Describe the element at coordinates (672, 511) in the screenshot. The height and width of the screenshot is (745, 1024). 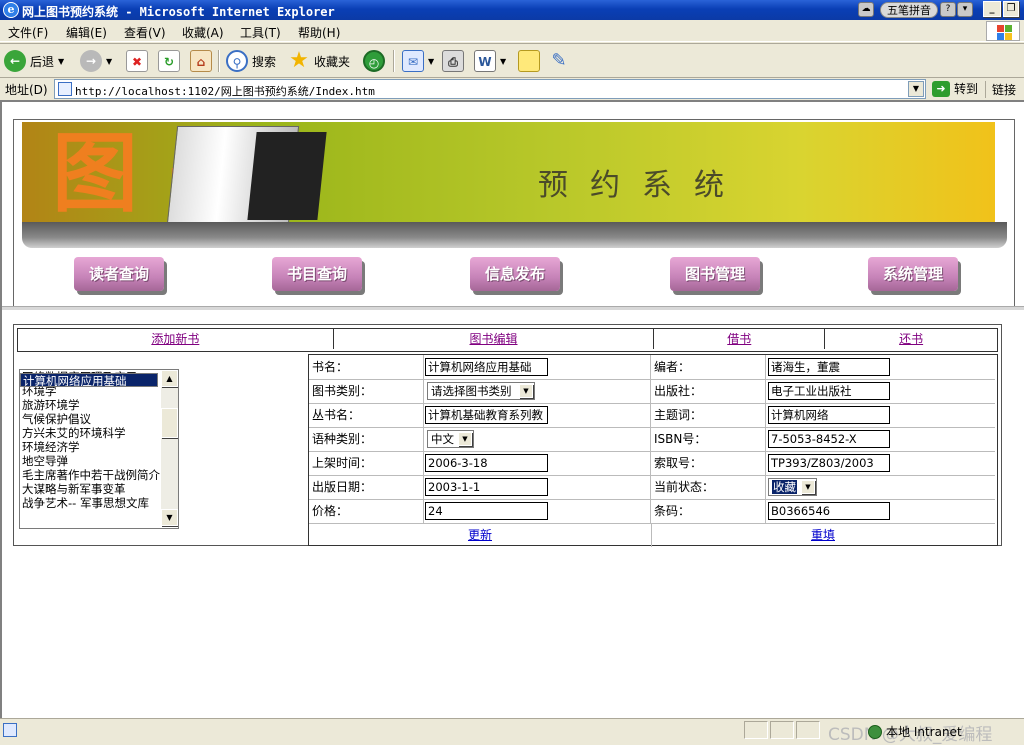
I see `field-label: 条码：` at that location.